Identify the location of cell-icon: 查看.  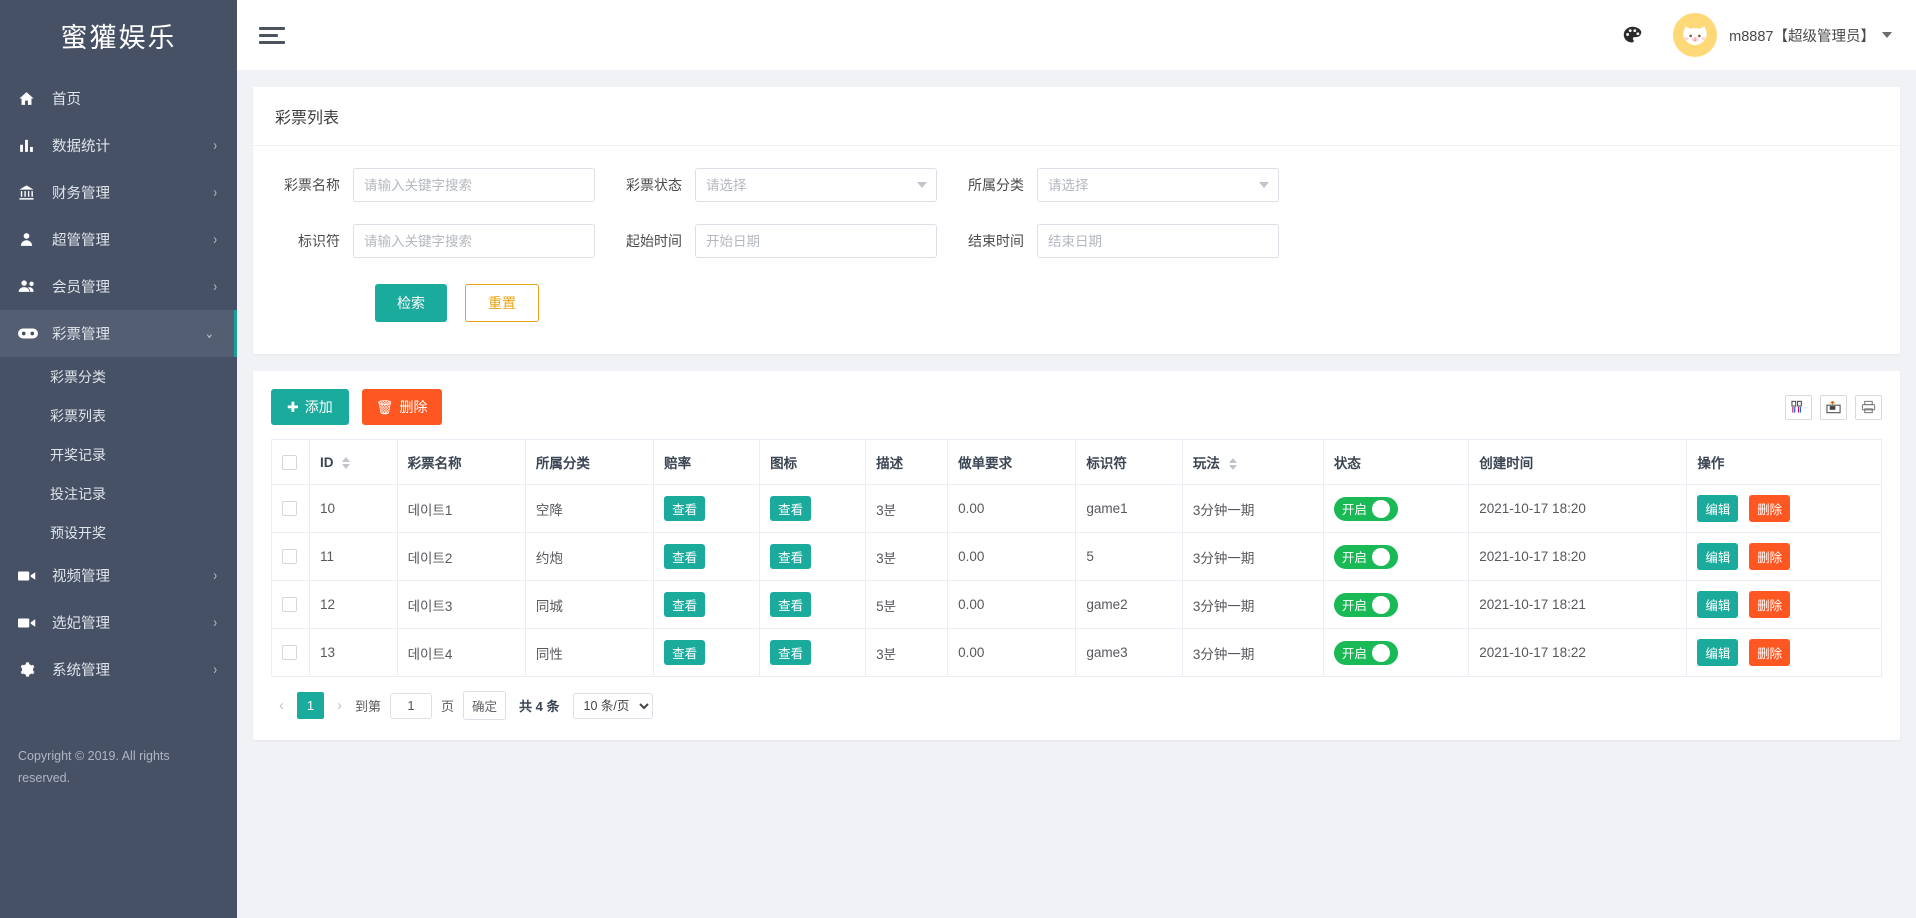
(813, 652).